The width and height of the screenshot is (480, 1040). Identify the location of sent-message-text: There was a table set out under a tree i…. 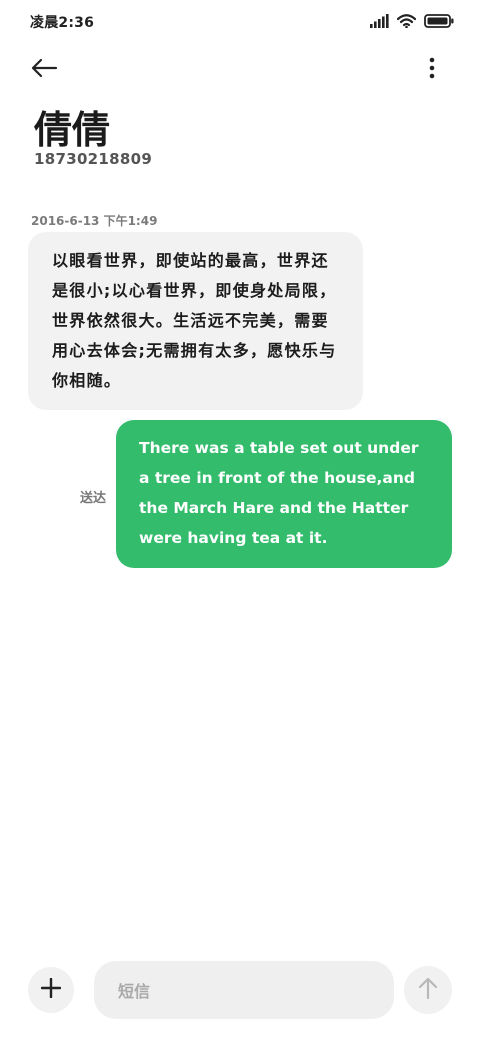
(279, 493).